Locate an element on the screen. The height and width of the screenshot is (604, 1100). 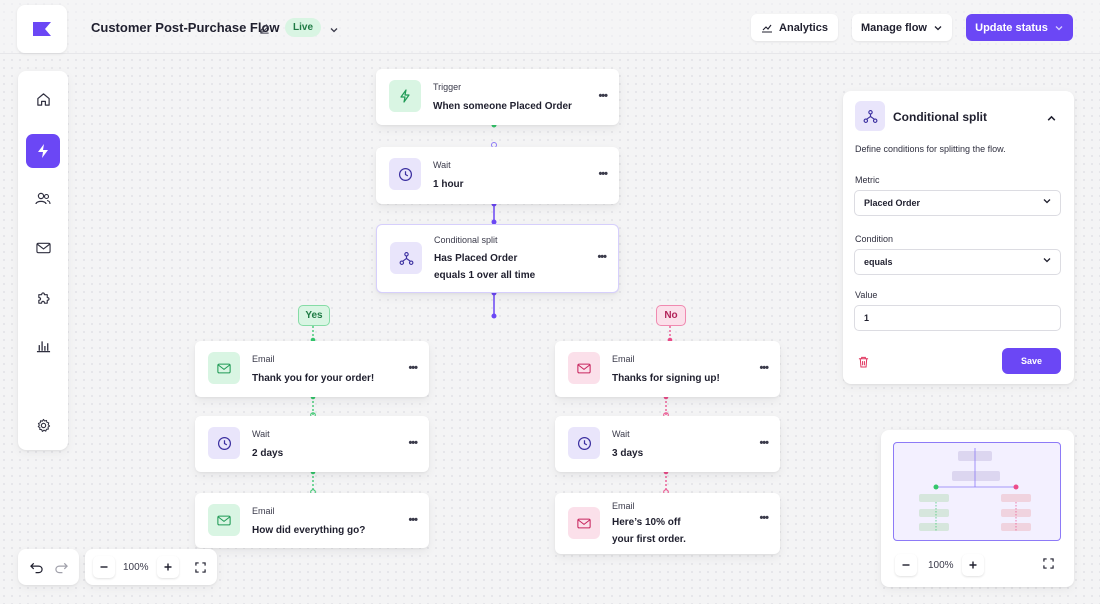
undo-redo-controls is located at coordinates (48, 567).